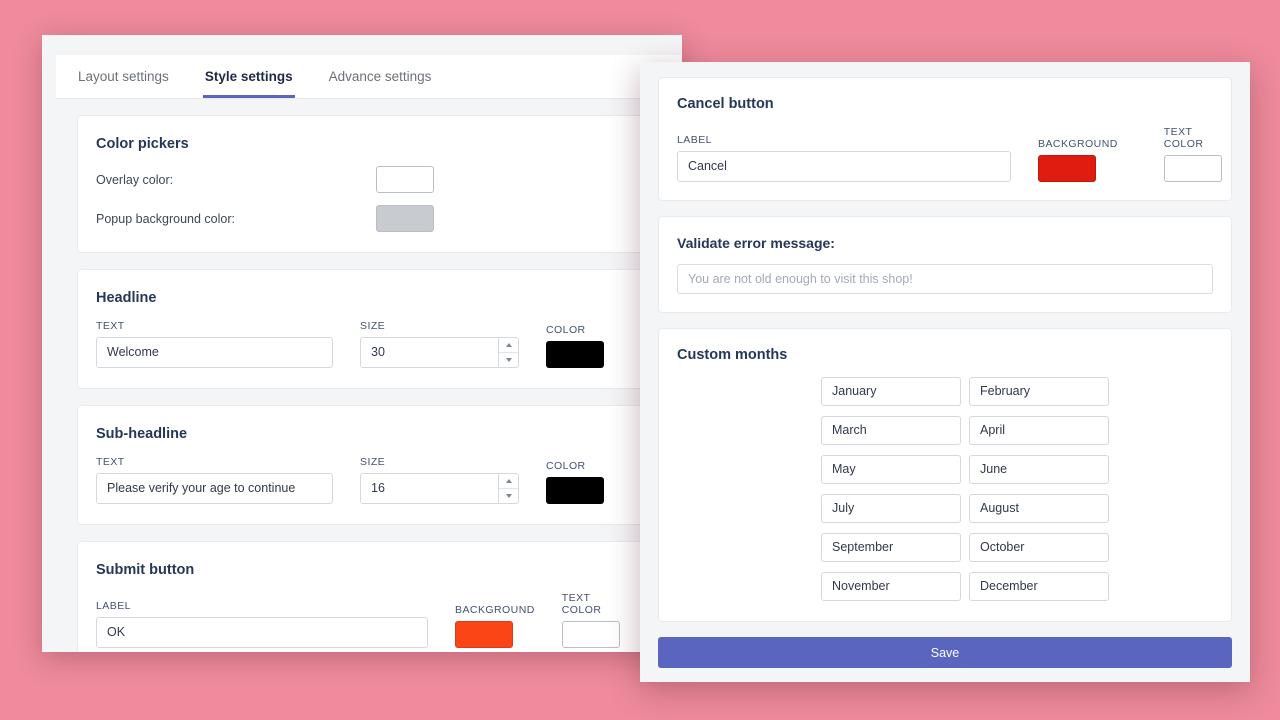  What do you see at coordinates (891, 547) in the screenshot?
I see `month-input-september: September` at bounding box center [891, 547].